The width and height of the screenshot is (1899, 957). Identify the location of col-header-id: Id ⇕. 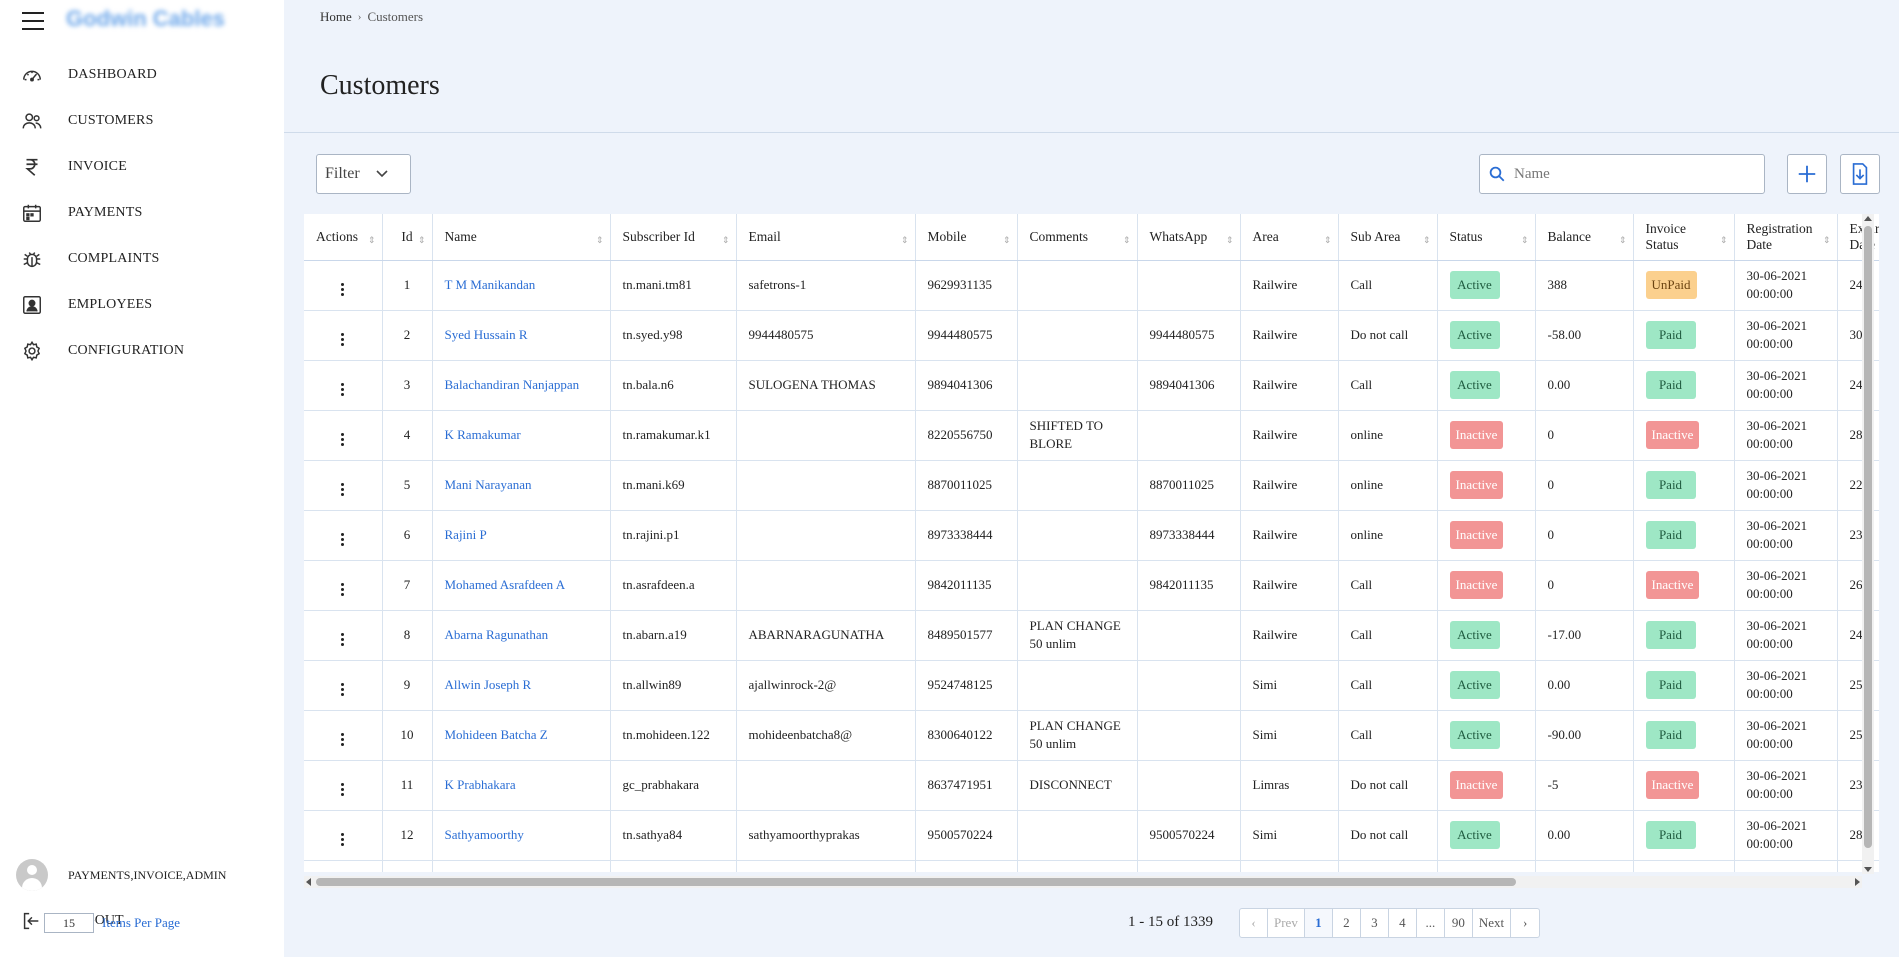
(407, 237).